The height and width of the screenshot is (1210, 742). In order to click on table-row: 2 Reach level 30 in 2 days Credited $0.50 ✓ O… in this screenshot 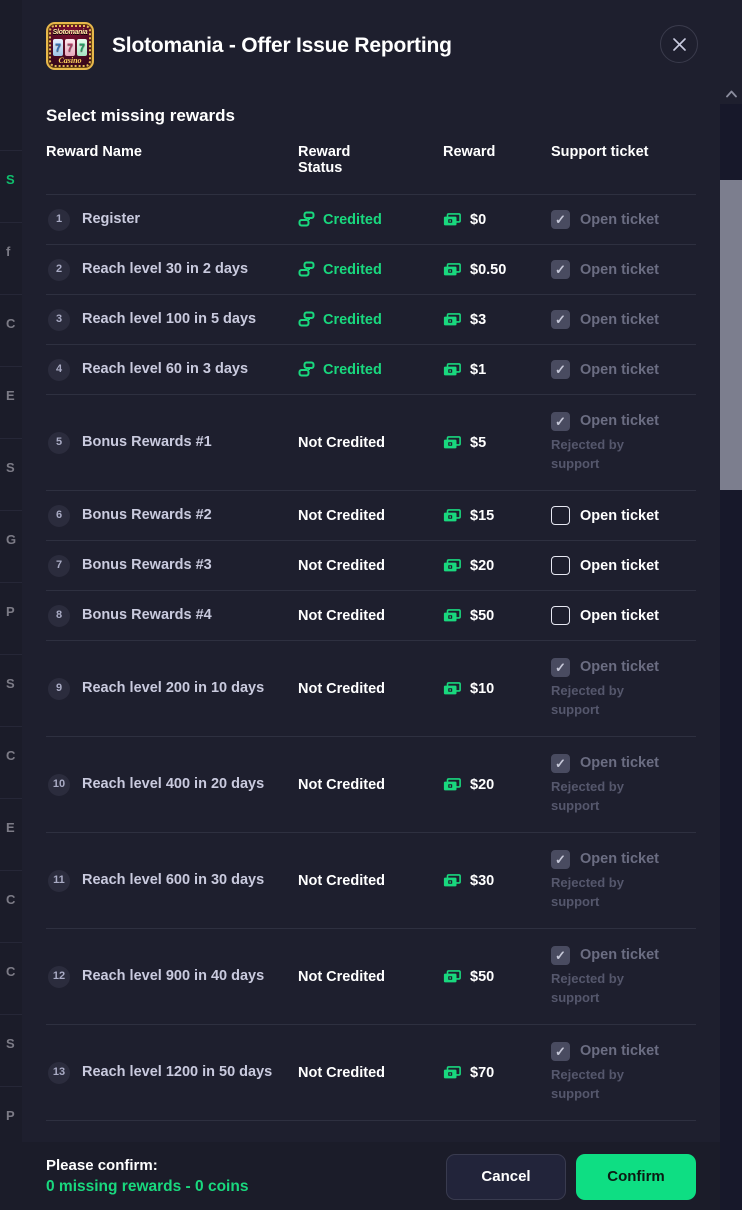, I will do `click(371, 269)`.